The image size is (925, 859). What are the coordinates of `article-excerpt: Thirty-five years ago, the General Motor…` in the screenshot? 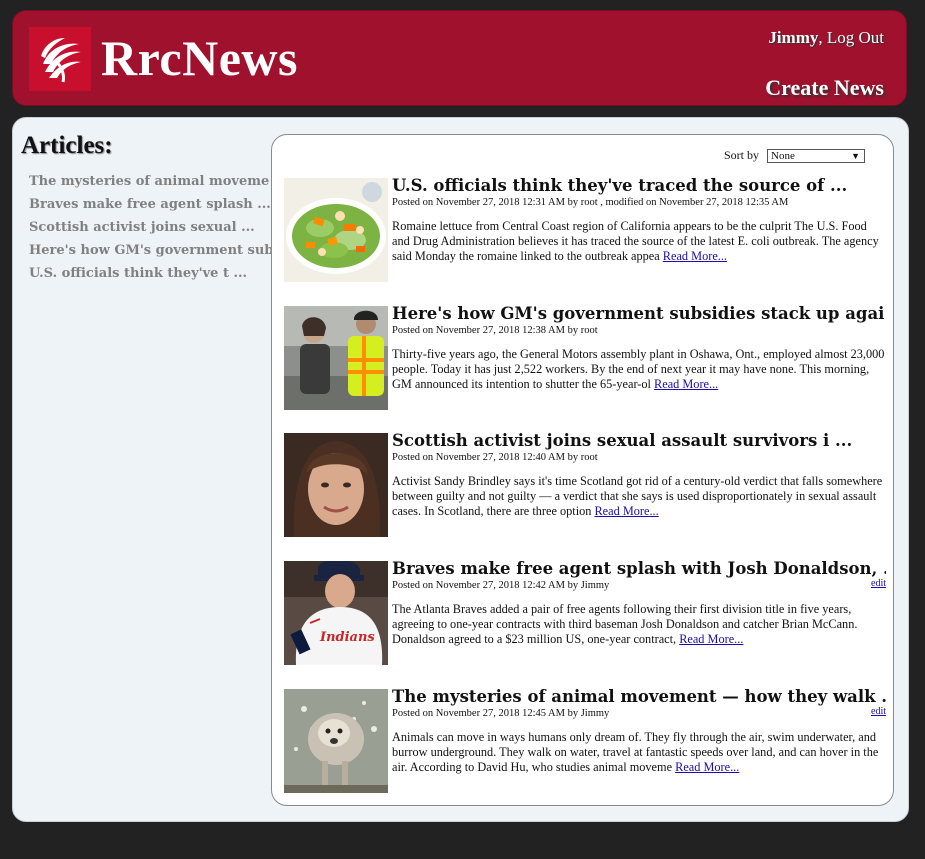 It's located at (639, 369).